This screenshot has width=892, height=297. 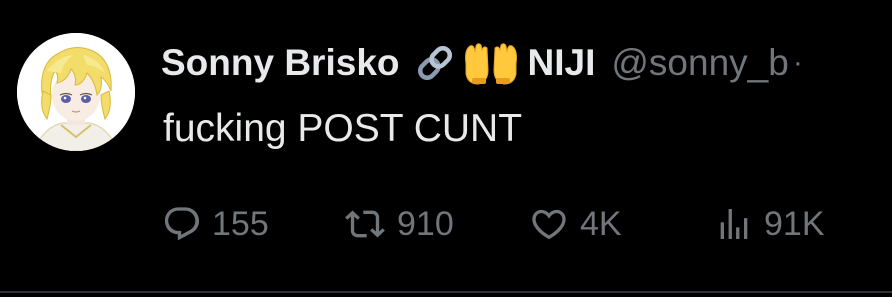 What do you see at coordinates (365, 224) in the screenshot?
I see `retweet-icon` at bounding box center [365, 224].